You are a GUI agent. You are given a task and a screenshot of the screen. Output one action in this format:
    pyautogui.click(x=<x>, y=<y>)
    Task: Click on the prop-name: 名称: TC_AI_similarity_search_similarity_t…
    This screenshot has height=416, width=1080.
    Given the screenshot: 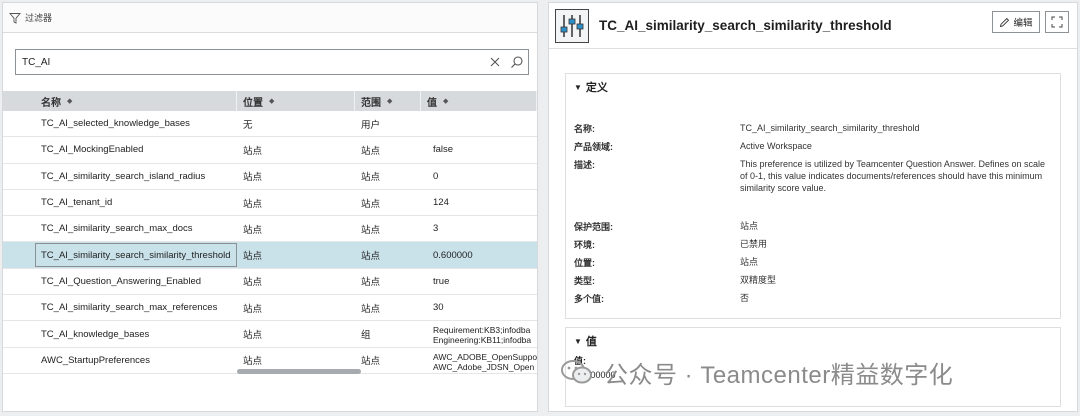 What is the action you would take?
    pyautogui.click(x=747, y=128)
    